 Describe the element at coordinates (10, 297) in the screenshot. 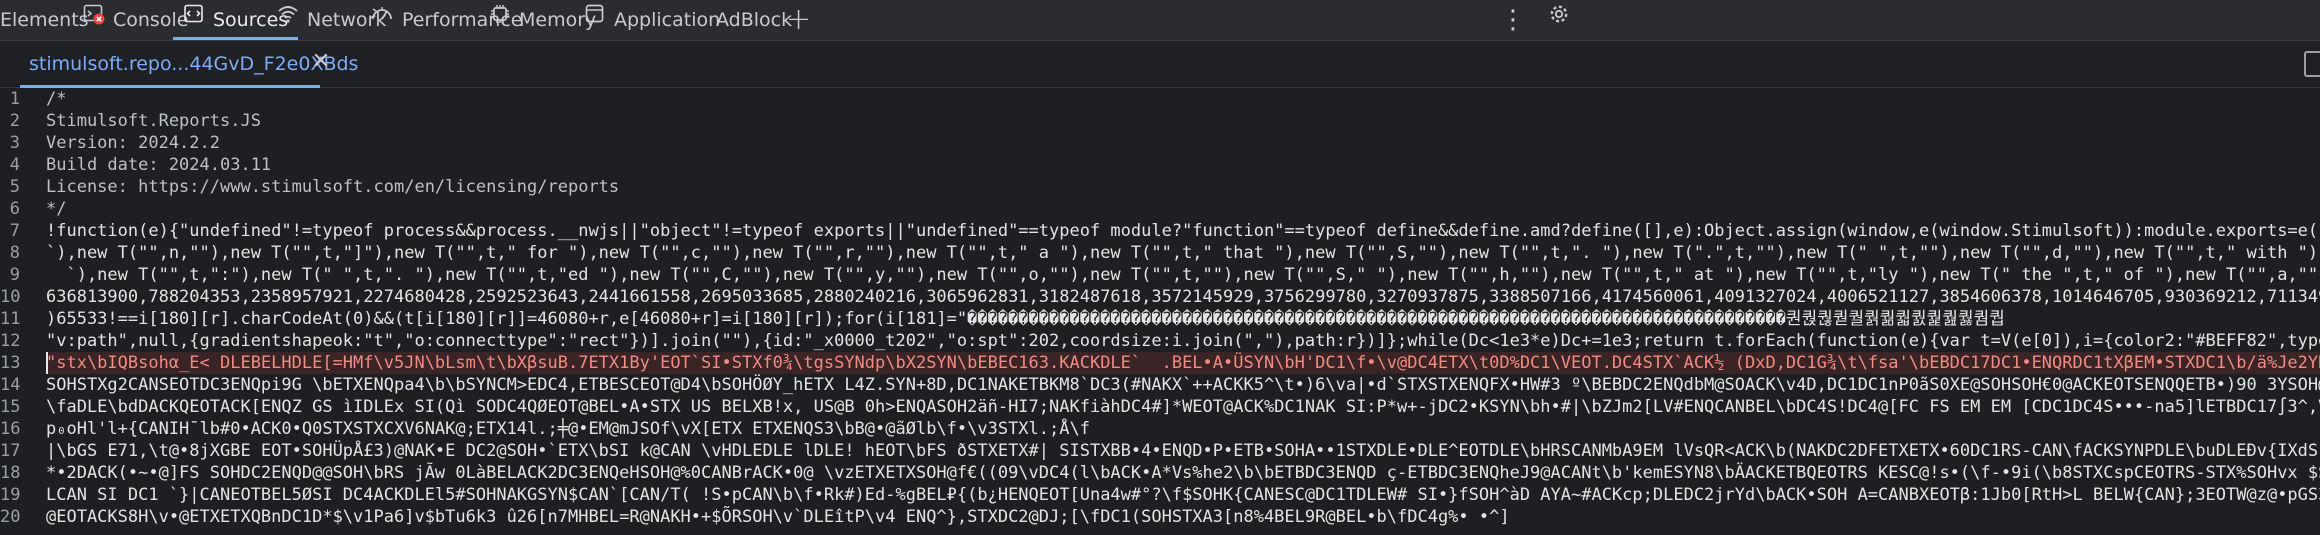

I see `line-number: 10` at that location.